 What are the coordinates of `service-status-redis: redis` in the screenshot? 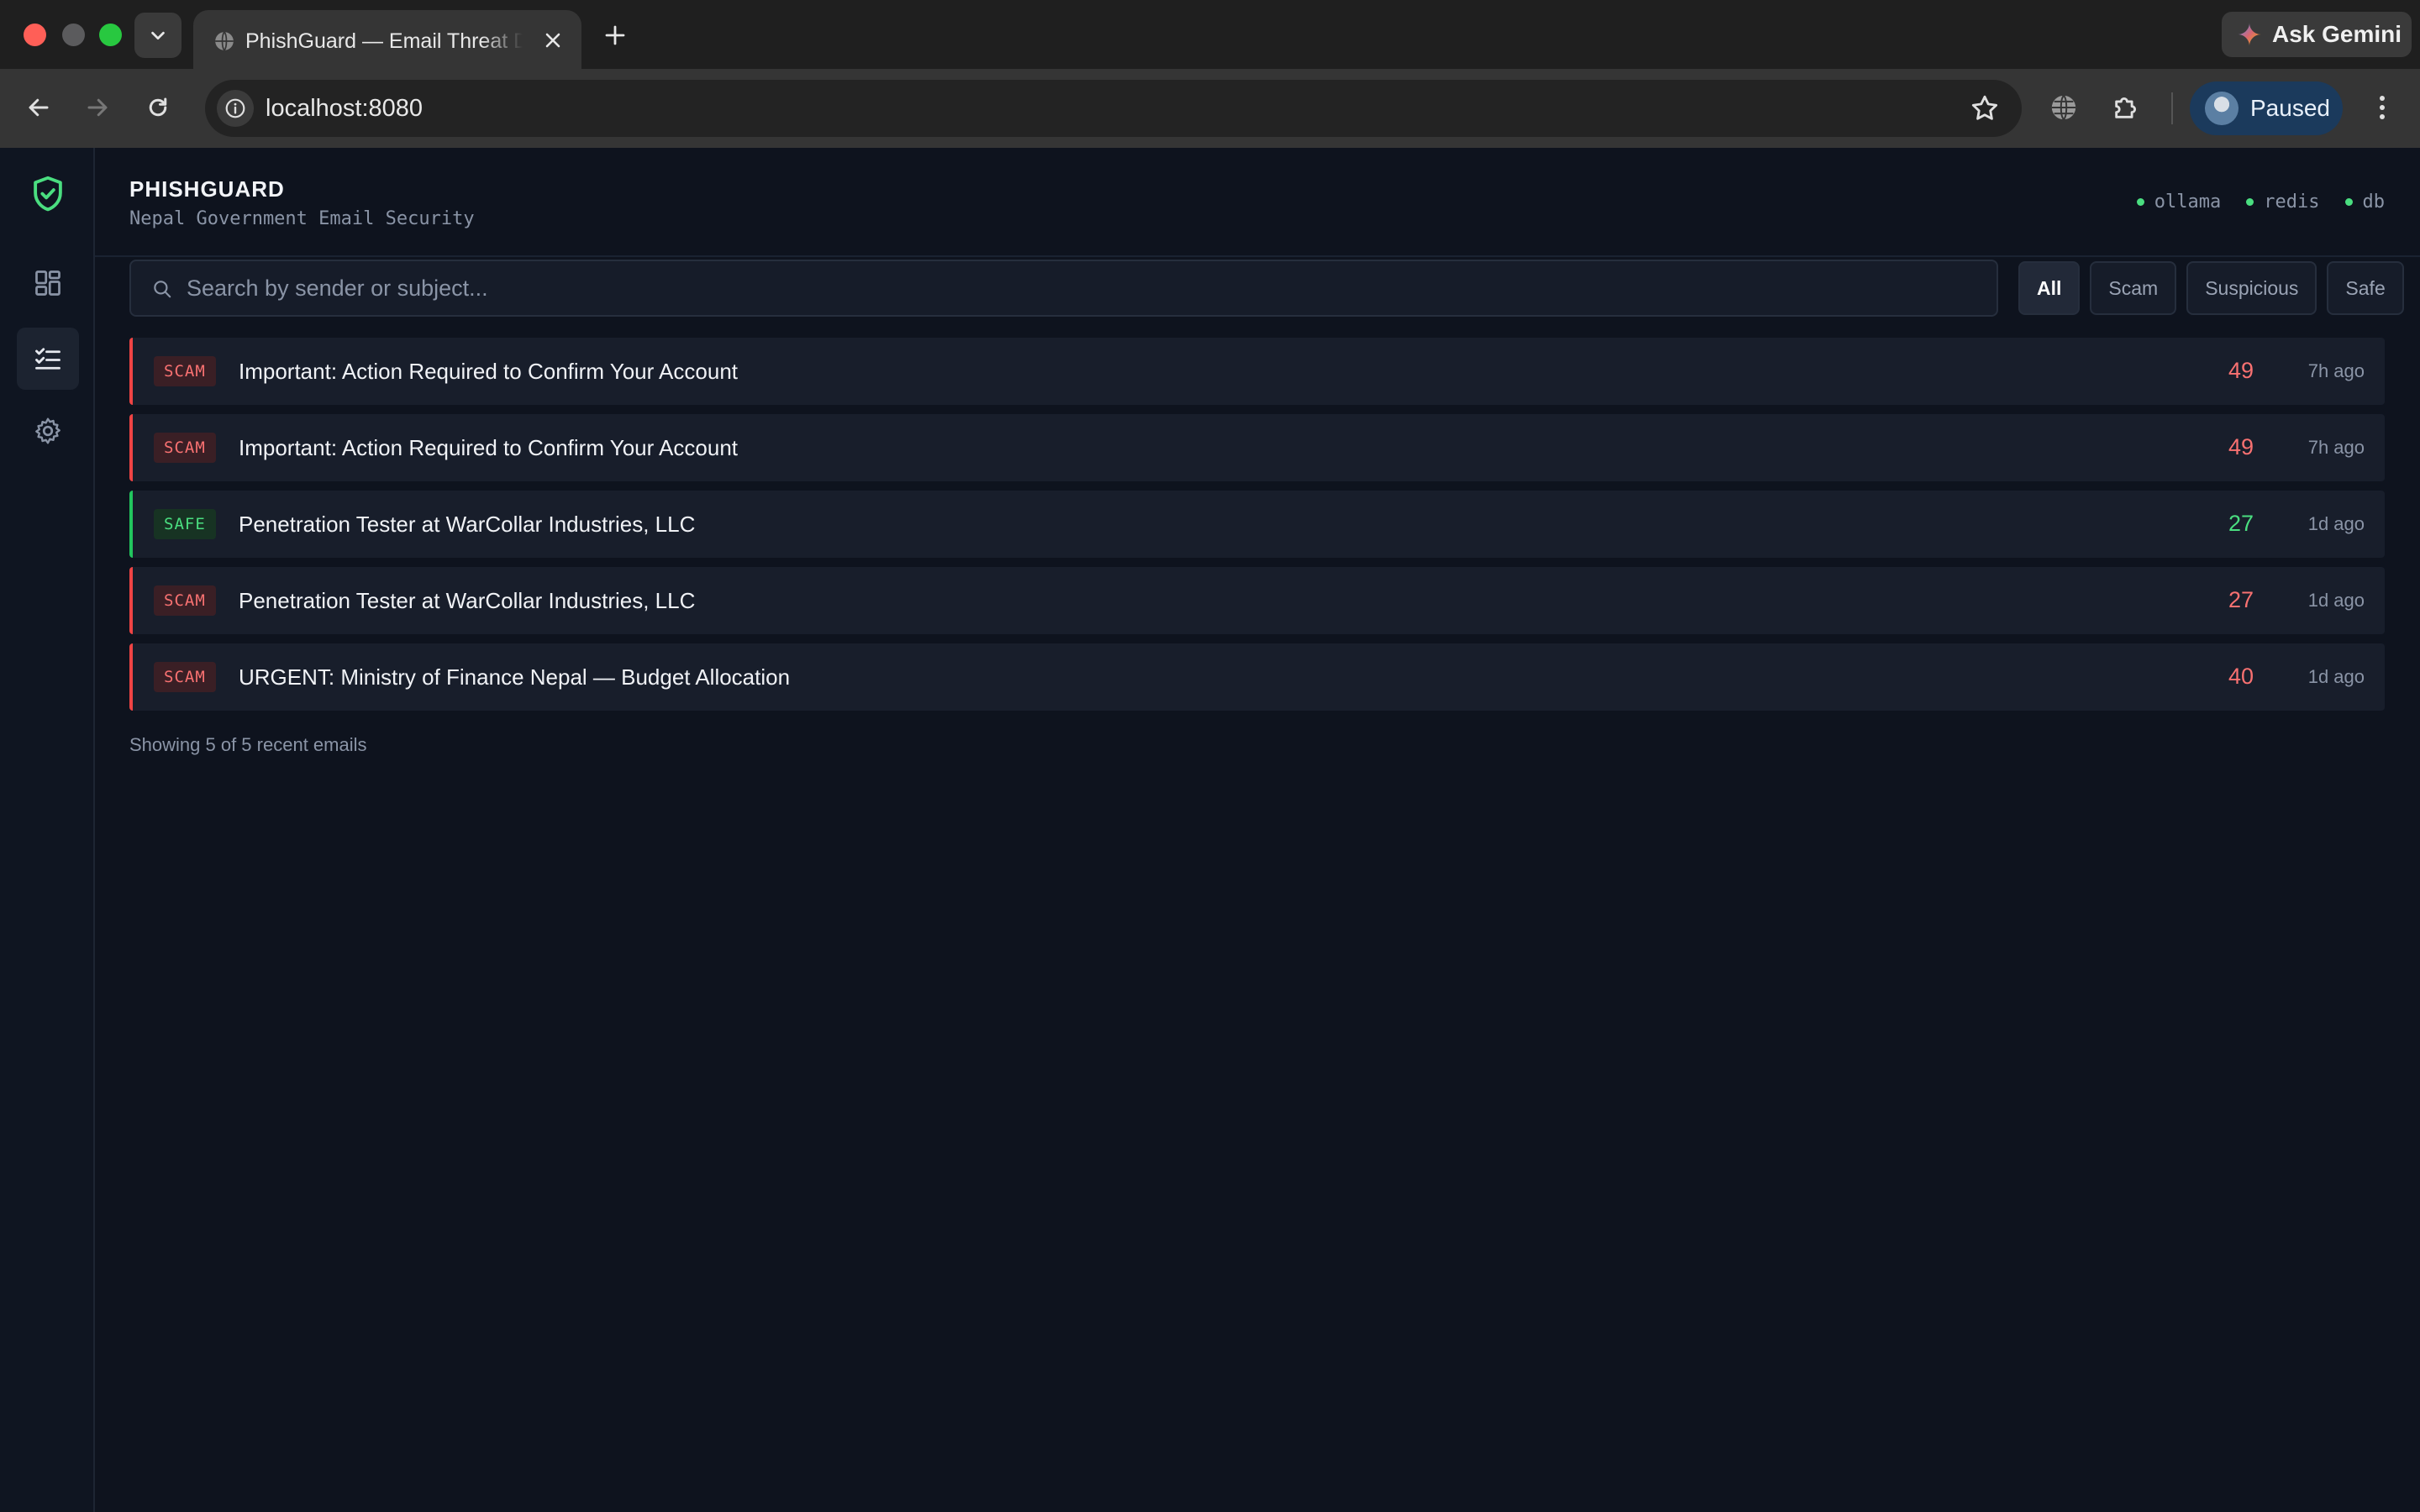 It's located at (2283, 202).